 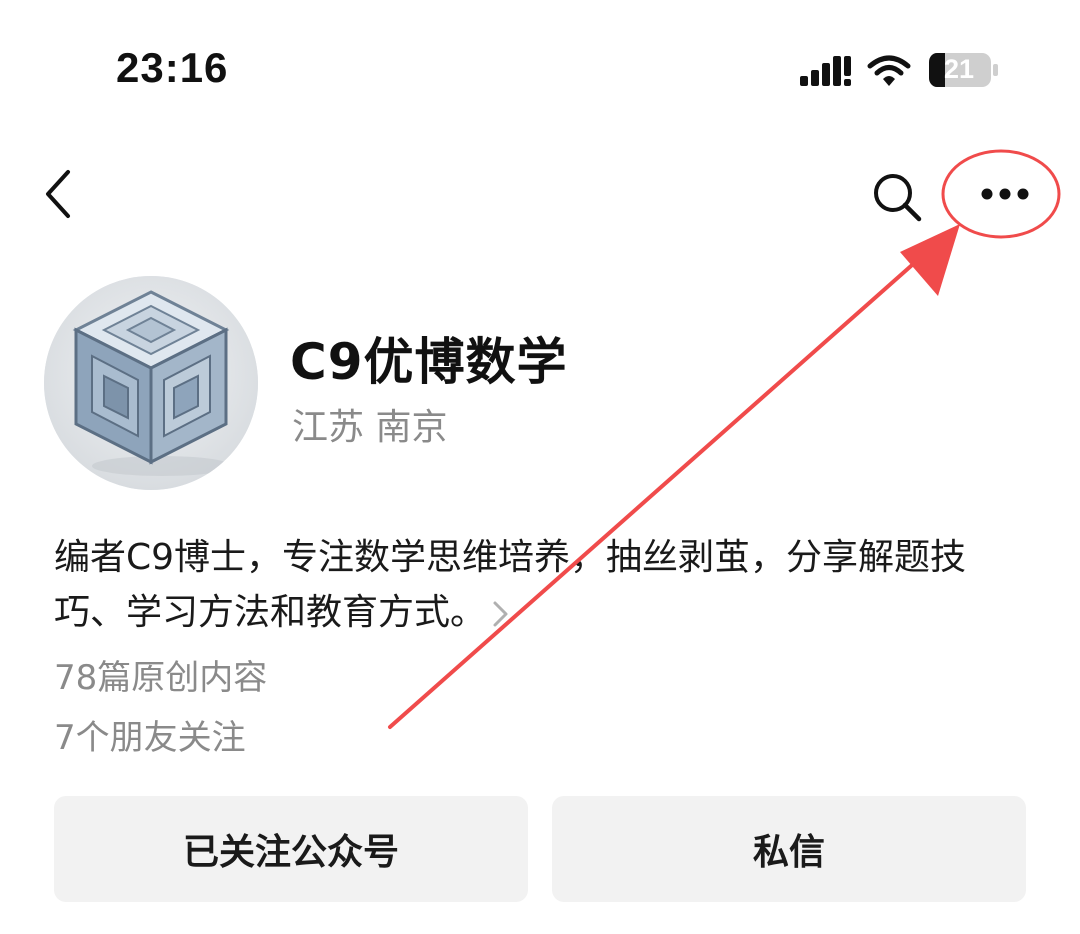 I want to click on account-location: 江苏 南京, so click(x=370, y=427).